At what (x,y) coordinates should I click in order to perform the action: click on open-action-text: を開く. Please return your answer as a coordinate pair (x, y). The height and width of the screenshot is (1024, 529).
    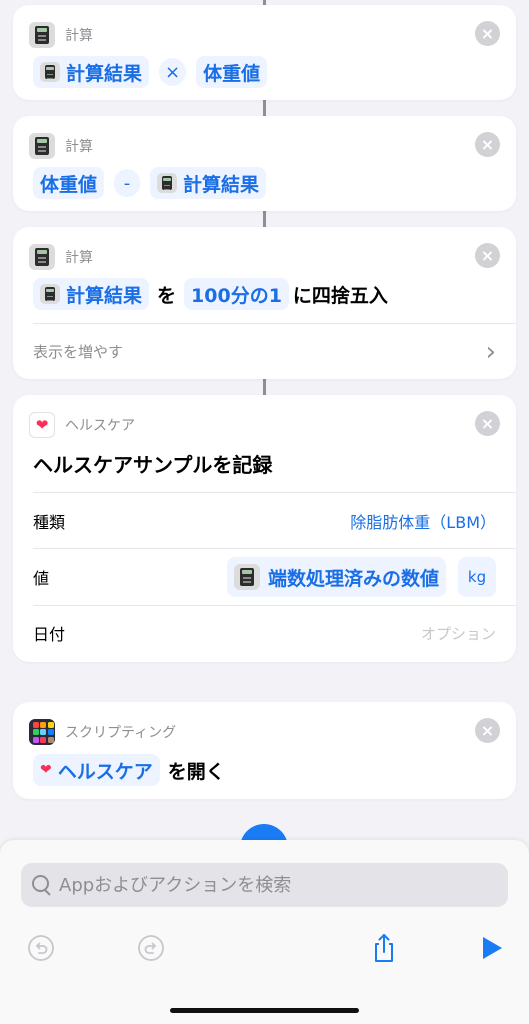
    Looking at the image, I should click on (196, 771).